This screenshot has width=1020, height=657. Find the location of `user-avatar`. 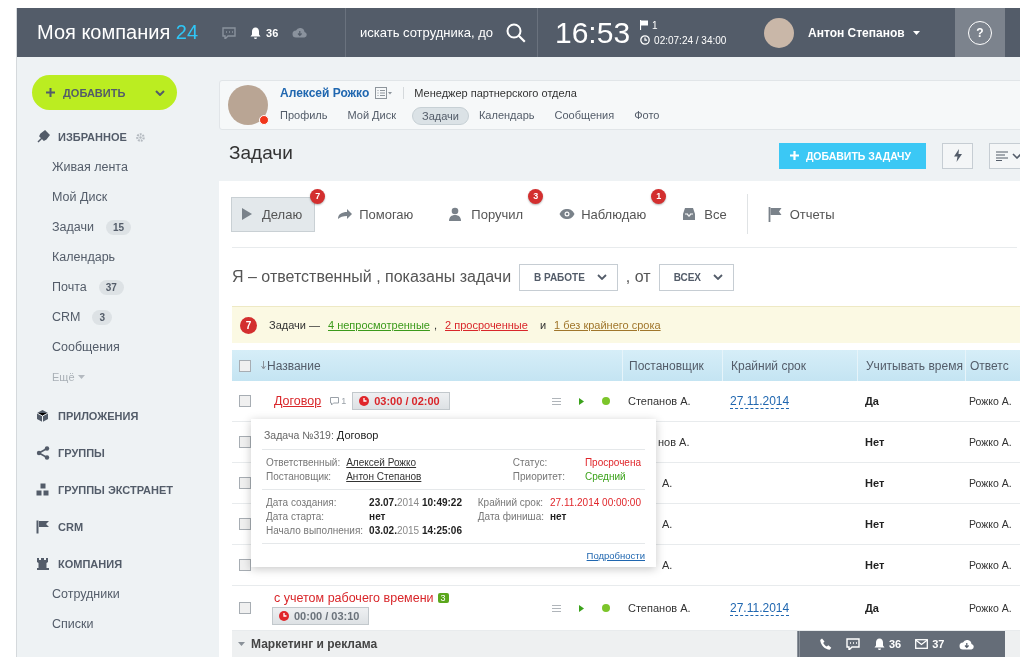

user-avatar is located at coordinates (779, 32).